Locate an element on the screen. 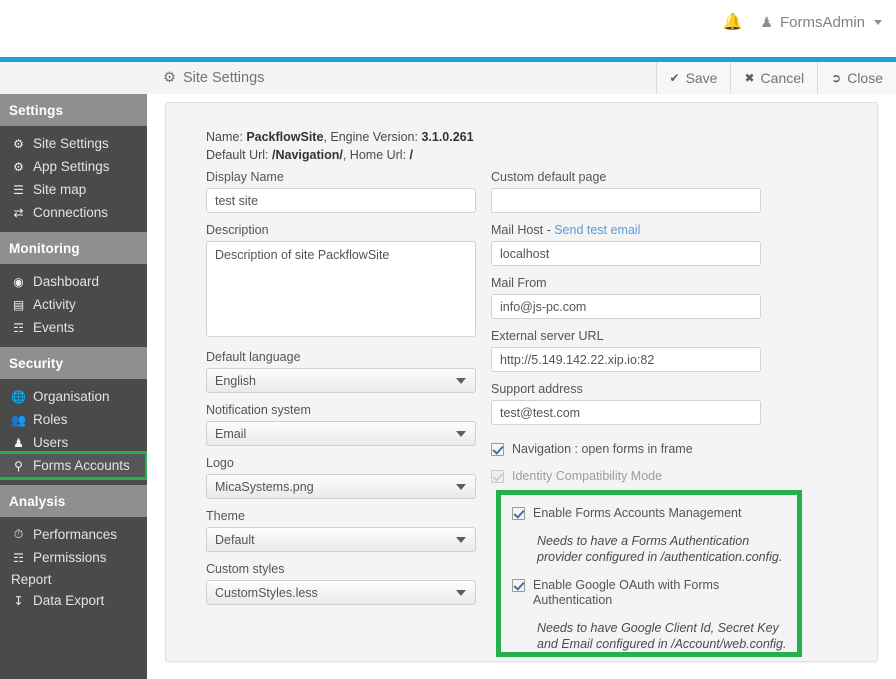 The width and height of the screenshot is (896, 679). clock-icon: ⏱ is located at coordinates (18, 534).